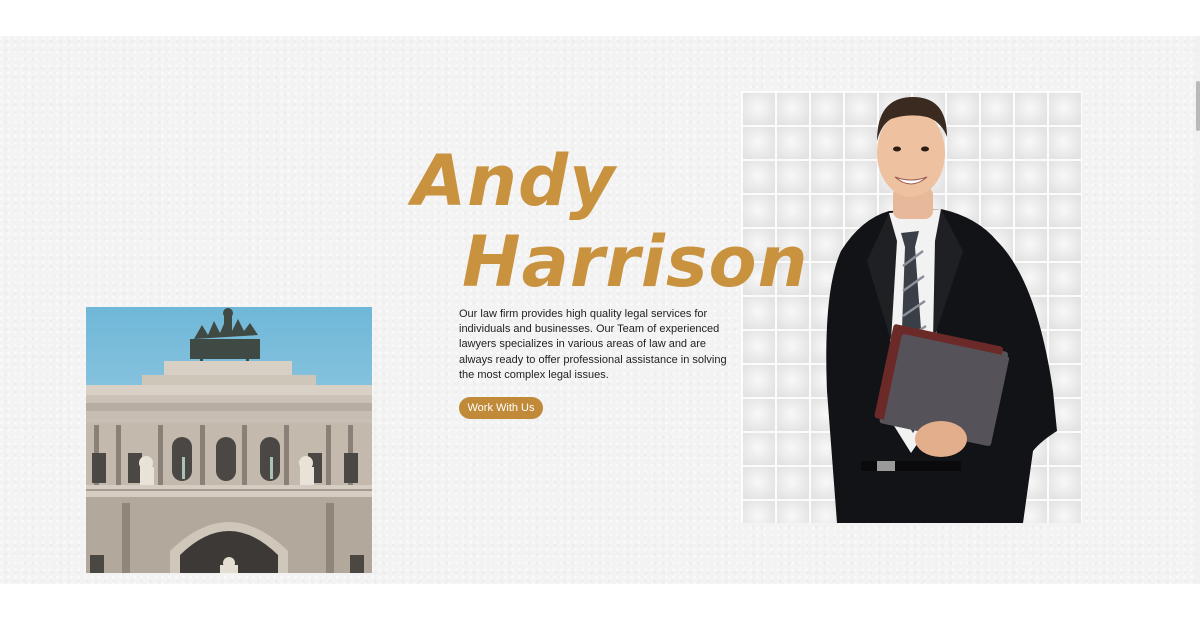 Image resolution: width=1200 pixels, height=620 pixels. Describe the element at coordinates (1198, 310) in the screenshot. I see `scrollbar` at that location.